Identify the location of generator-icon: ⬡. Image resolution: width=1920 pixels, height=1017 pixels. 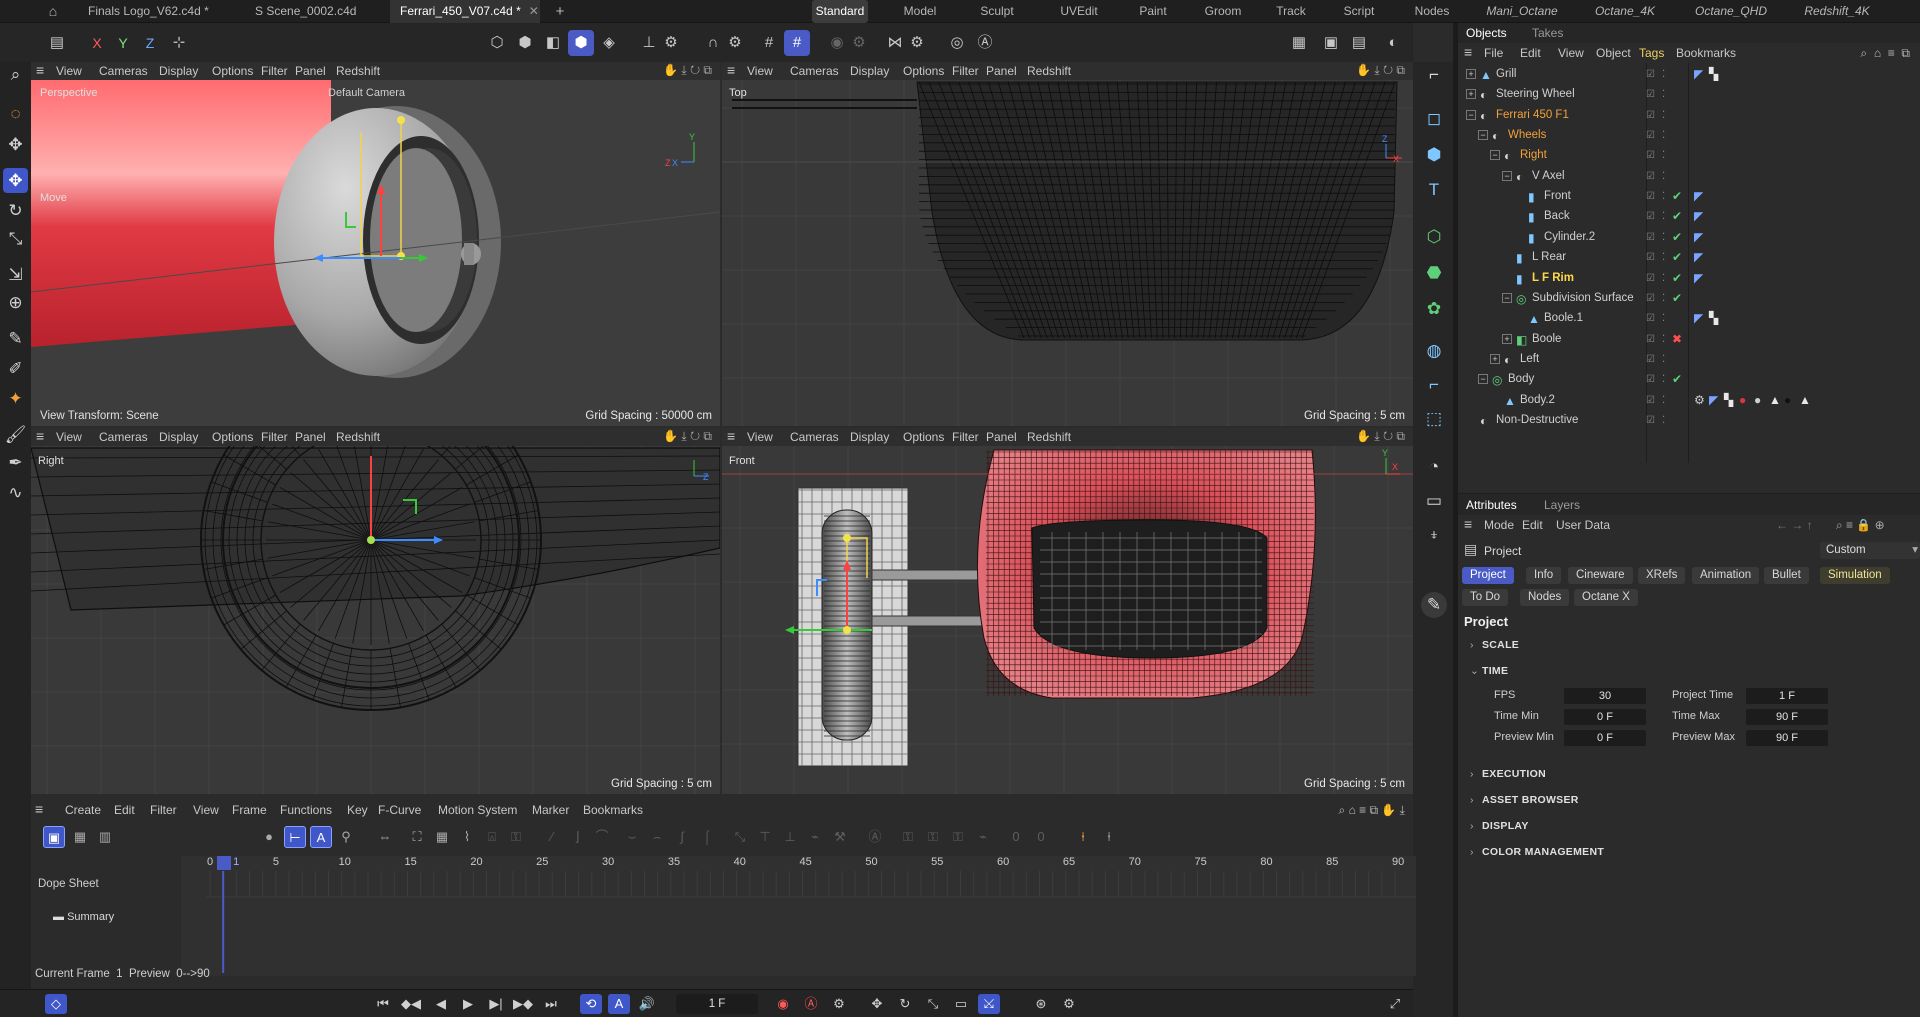
(1434, 237).